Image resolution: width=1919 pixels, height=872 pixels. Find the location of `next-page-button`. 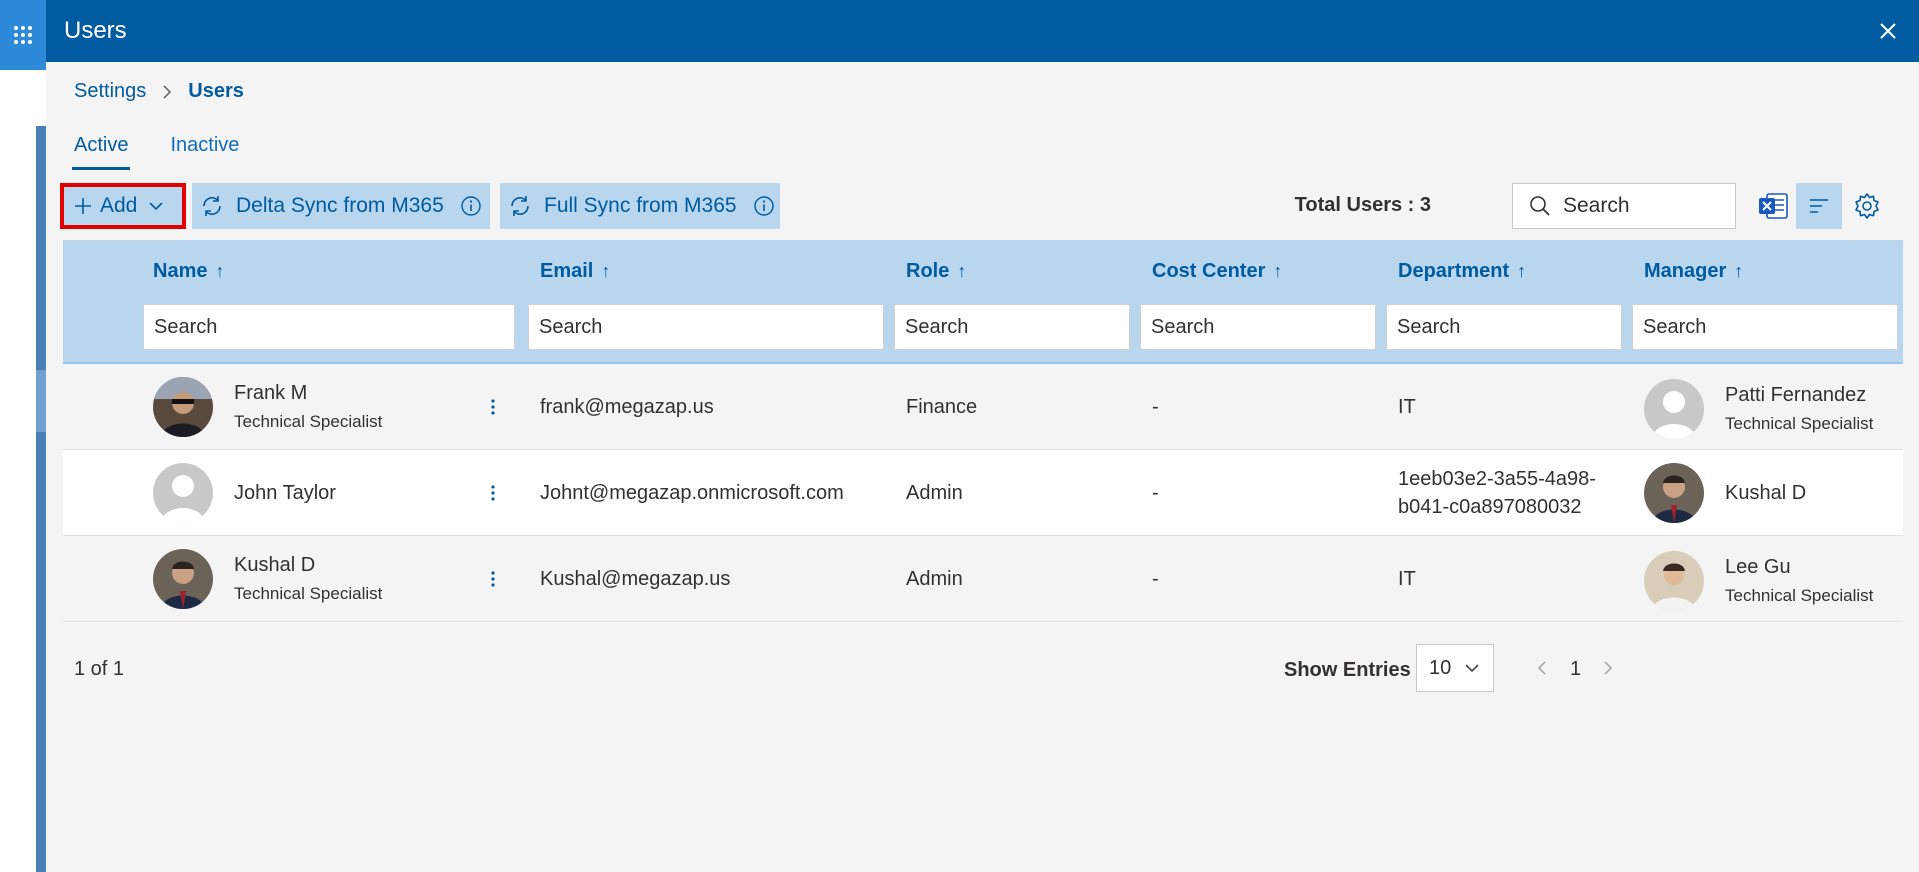

next-page-button is located at coordinates (1608, 668).